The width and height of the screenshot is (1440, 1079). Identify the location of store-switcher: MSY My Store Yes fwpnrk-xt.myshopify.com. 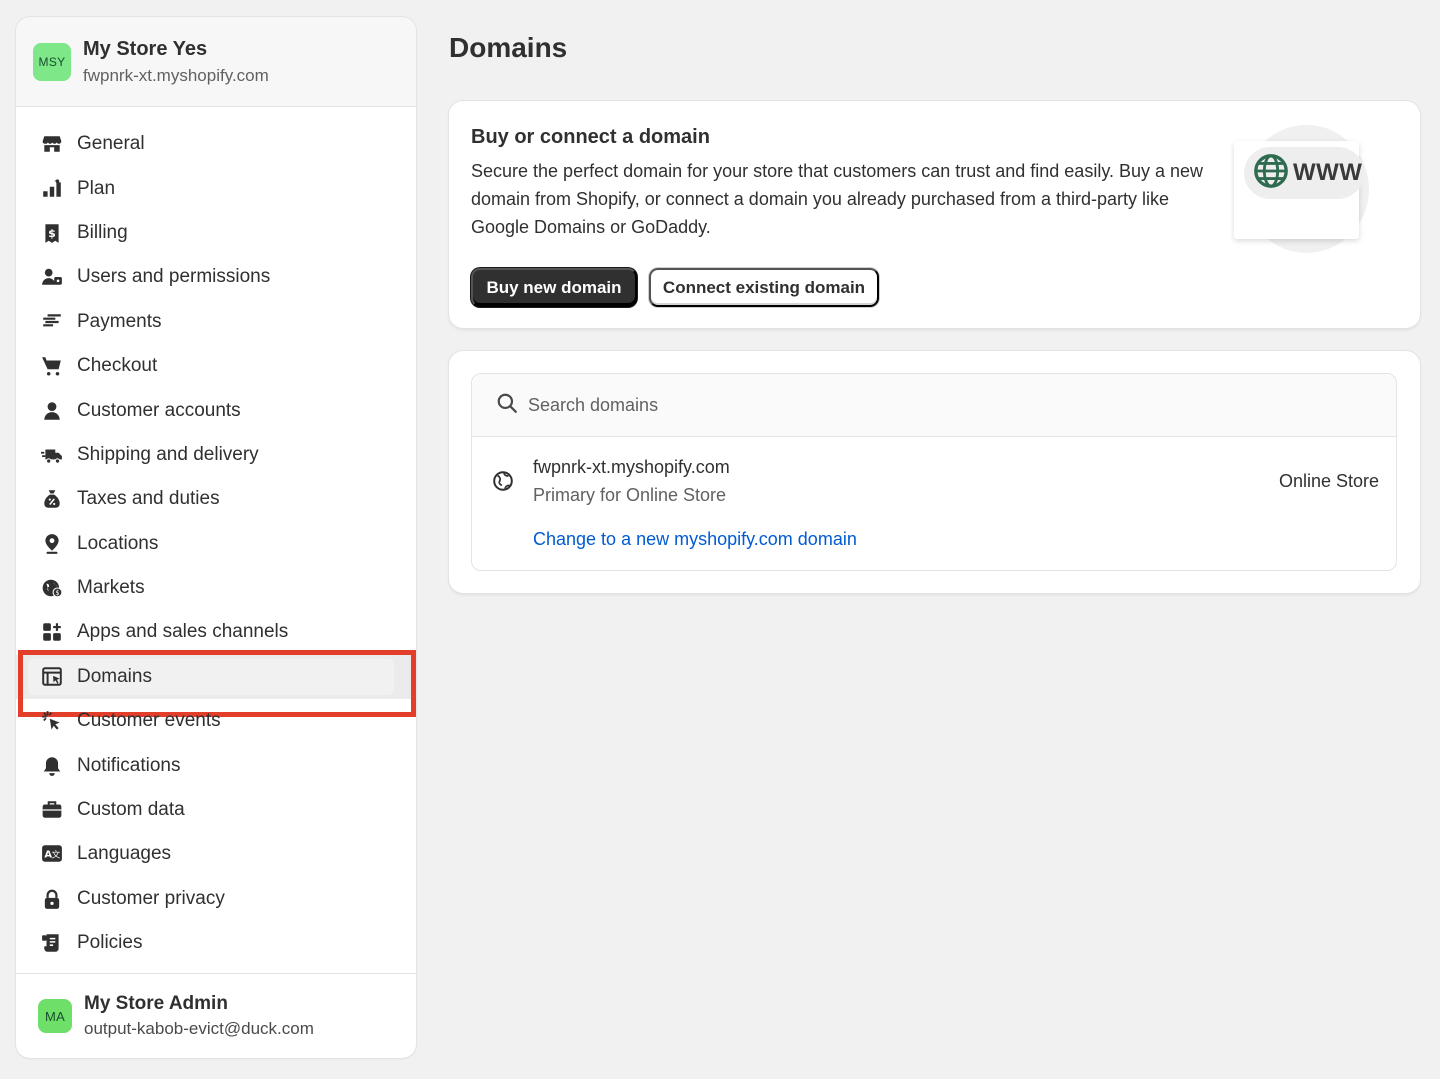
(216, 62).